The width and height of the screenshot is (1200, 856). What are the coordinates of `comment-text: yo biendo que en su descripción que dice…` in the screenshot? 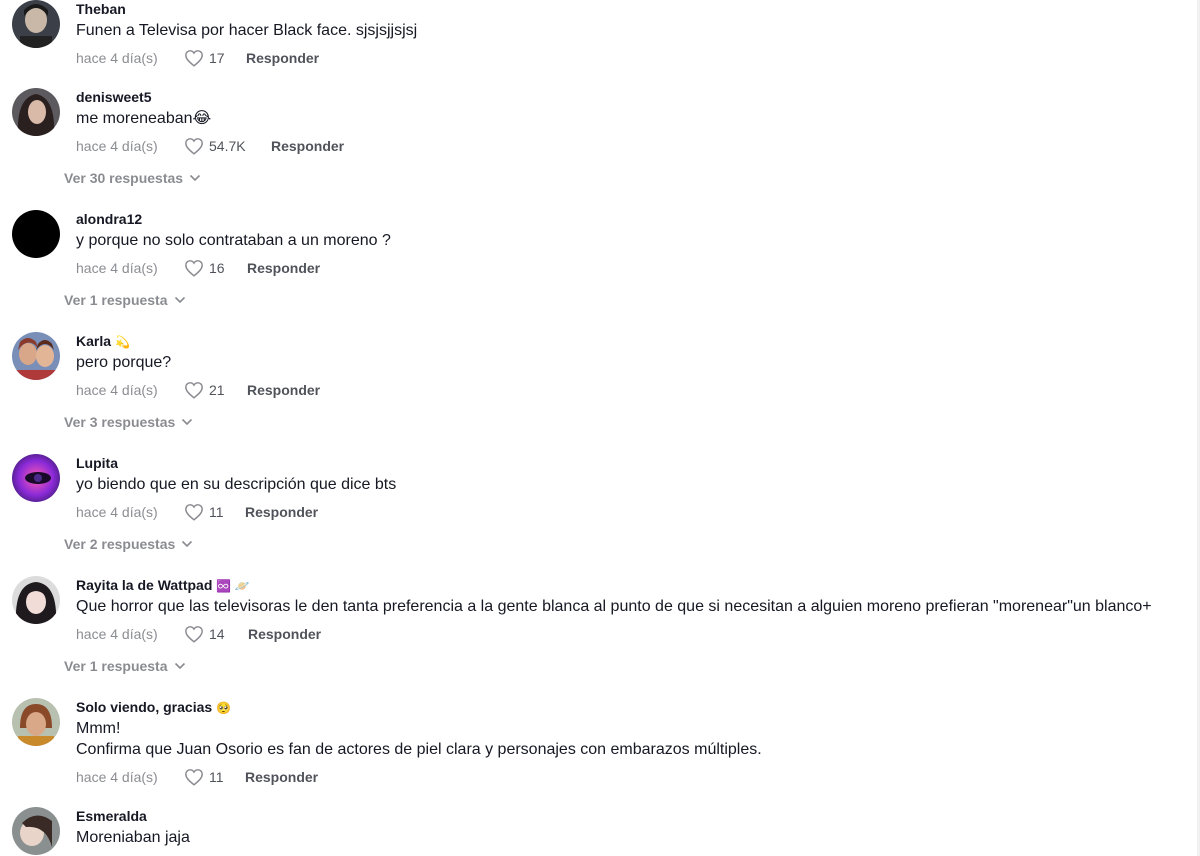 It's located at (236, 484).